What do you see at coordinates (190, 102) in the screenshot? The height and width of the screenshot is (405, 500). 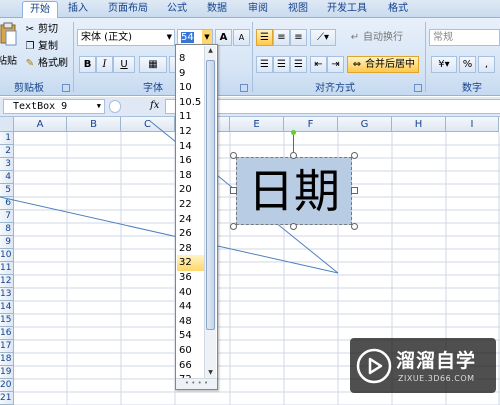 I see `font-size-option: 10.5` at bounding box center [190, 102].